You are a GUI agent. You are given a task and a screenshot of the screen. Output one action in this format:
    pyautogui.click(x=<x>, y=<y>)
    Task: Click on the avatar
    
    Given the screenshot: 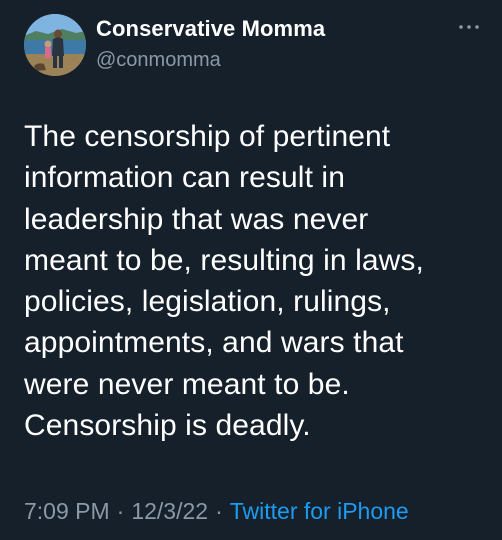 What is the action you would take?
    pyautogui.click(x=55, y=45)
    